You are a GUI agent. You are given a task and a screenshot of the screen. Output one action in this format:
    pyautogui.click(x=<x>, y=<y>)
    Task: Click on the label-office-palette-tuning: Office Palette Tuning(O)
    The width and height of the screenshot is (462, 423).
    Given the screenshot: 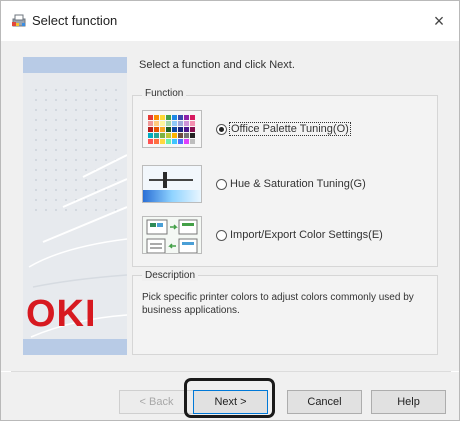 What is the action you would take?
    pyautogui.click(x=290, y=129)
    